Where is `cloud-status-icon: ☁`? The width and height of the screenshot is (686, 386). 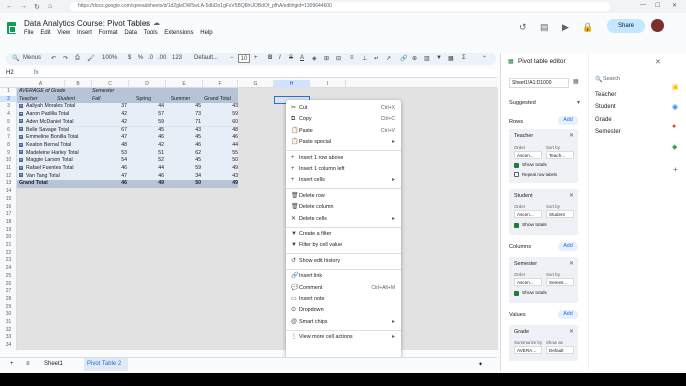 cloud-status-icon: ☁ is located at coordinates (156, 23).